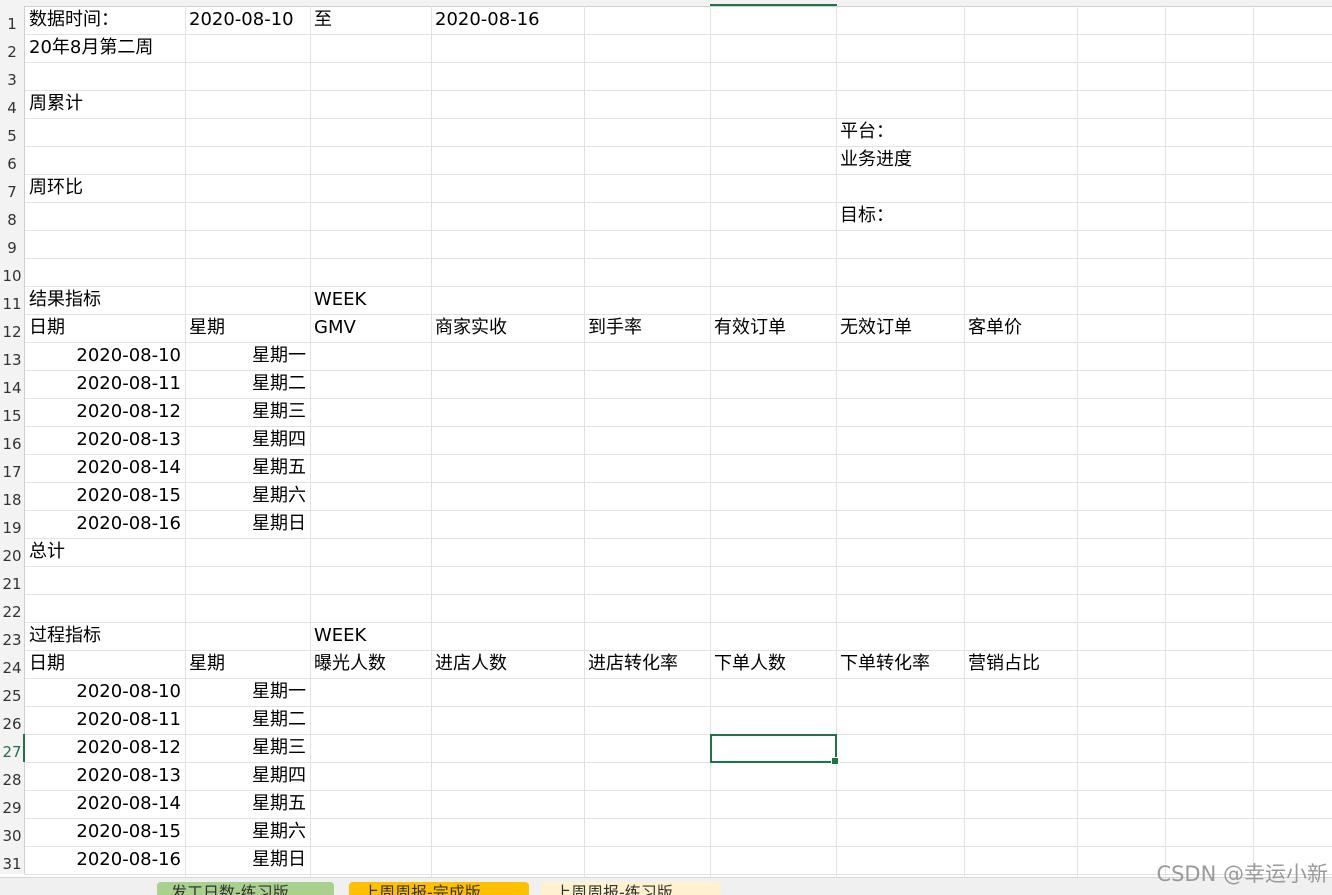 The height and width of the screenshot is (895, 1332). What do you see at coordinates (12, 776) in the screenshot?
I see `row-header: 28` at bounding box center [12, 776].